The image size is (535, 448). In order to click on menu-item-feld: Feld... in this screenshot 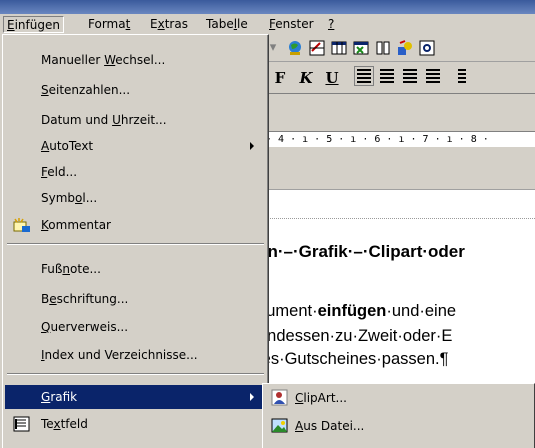, I will do `click(135, 172)`.